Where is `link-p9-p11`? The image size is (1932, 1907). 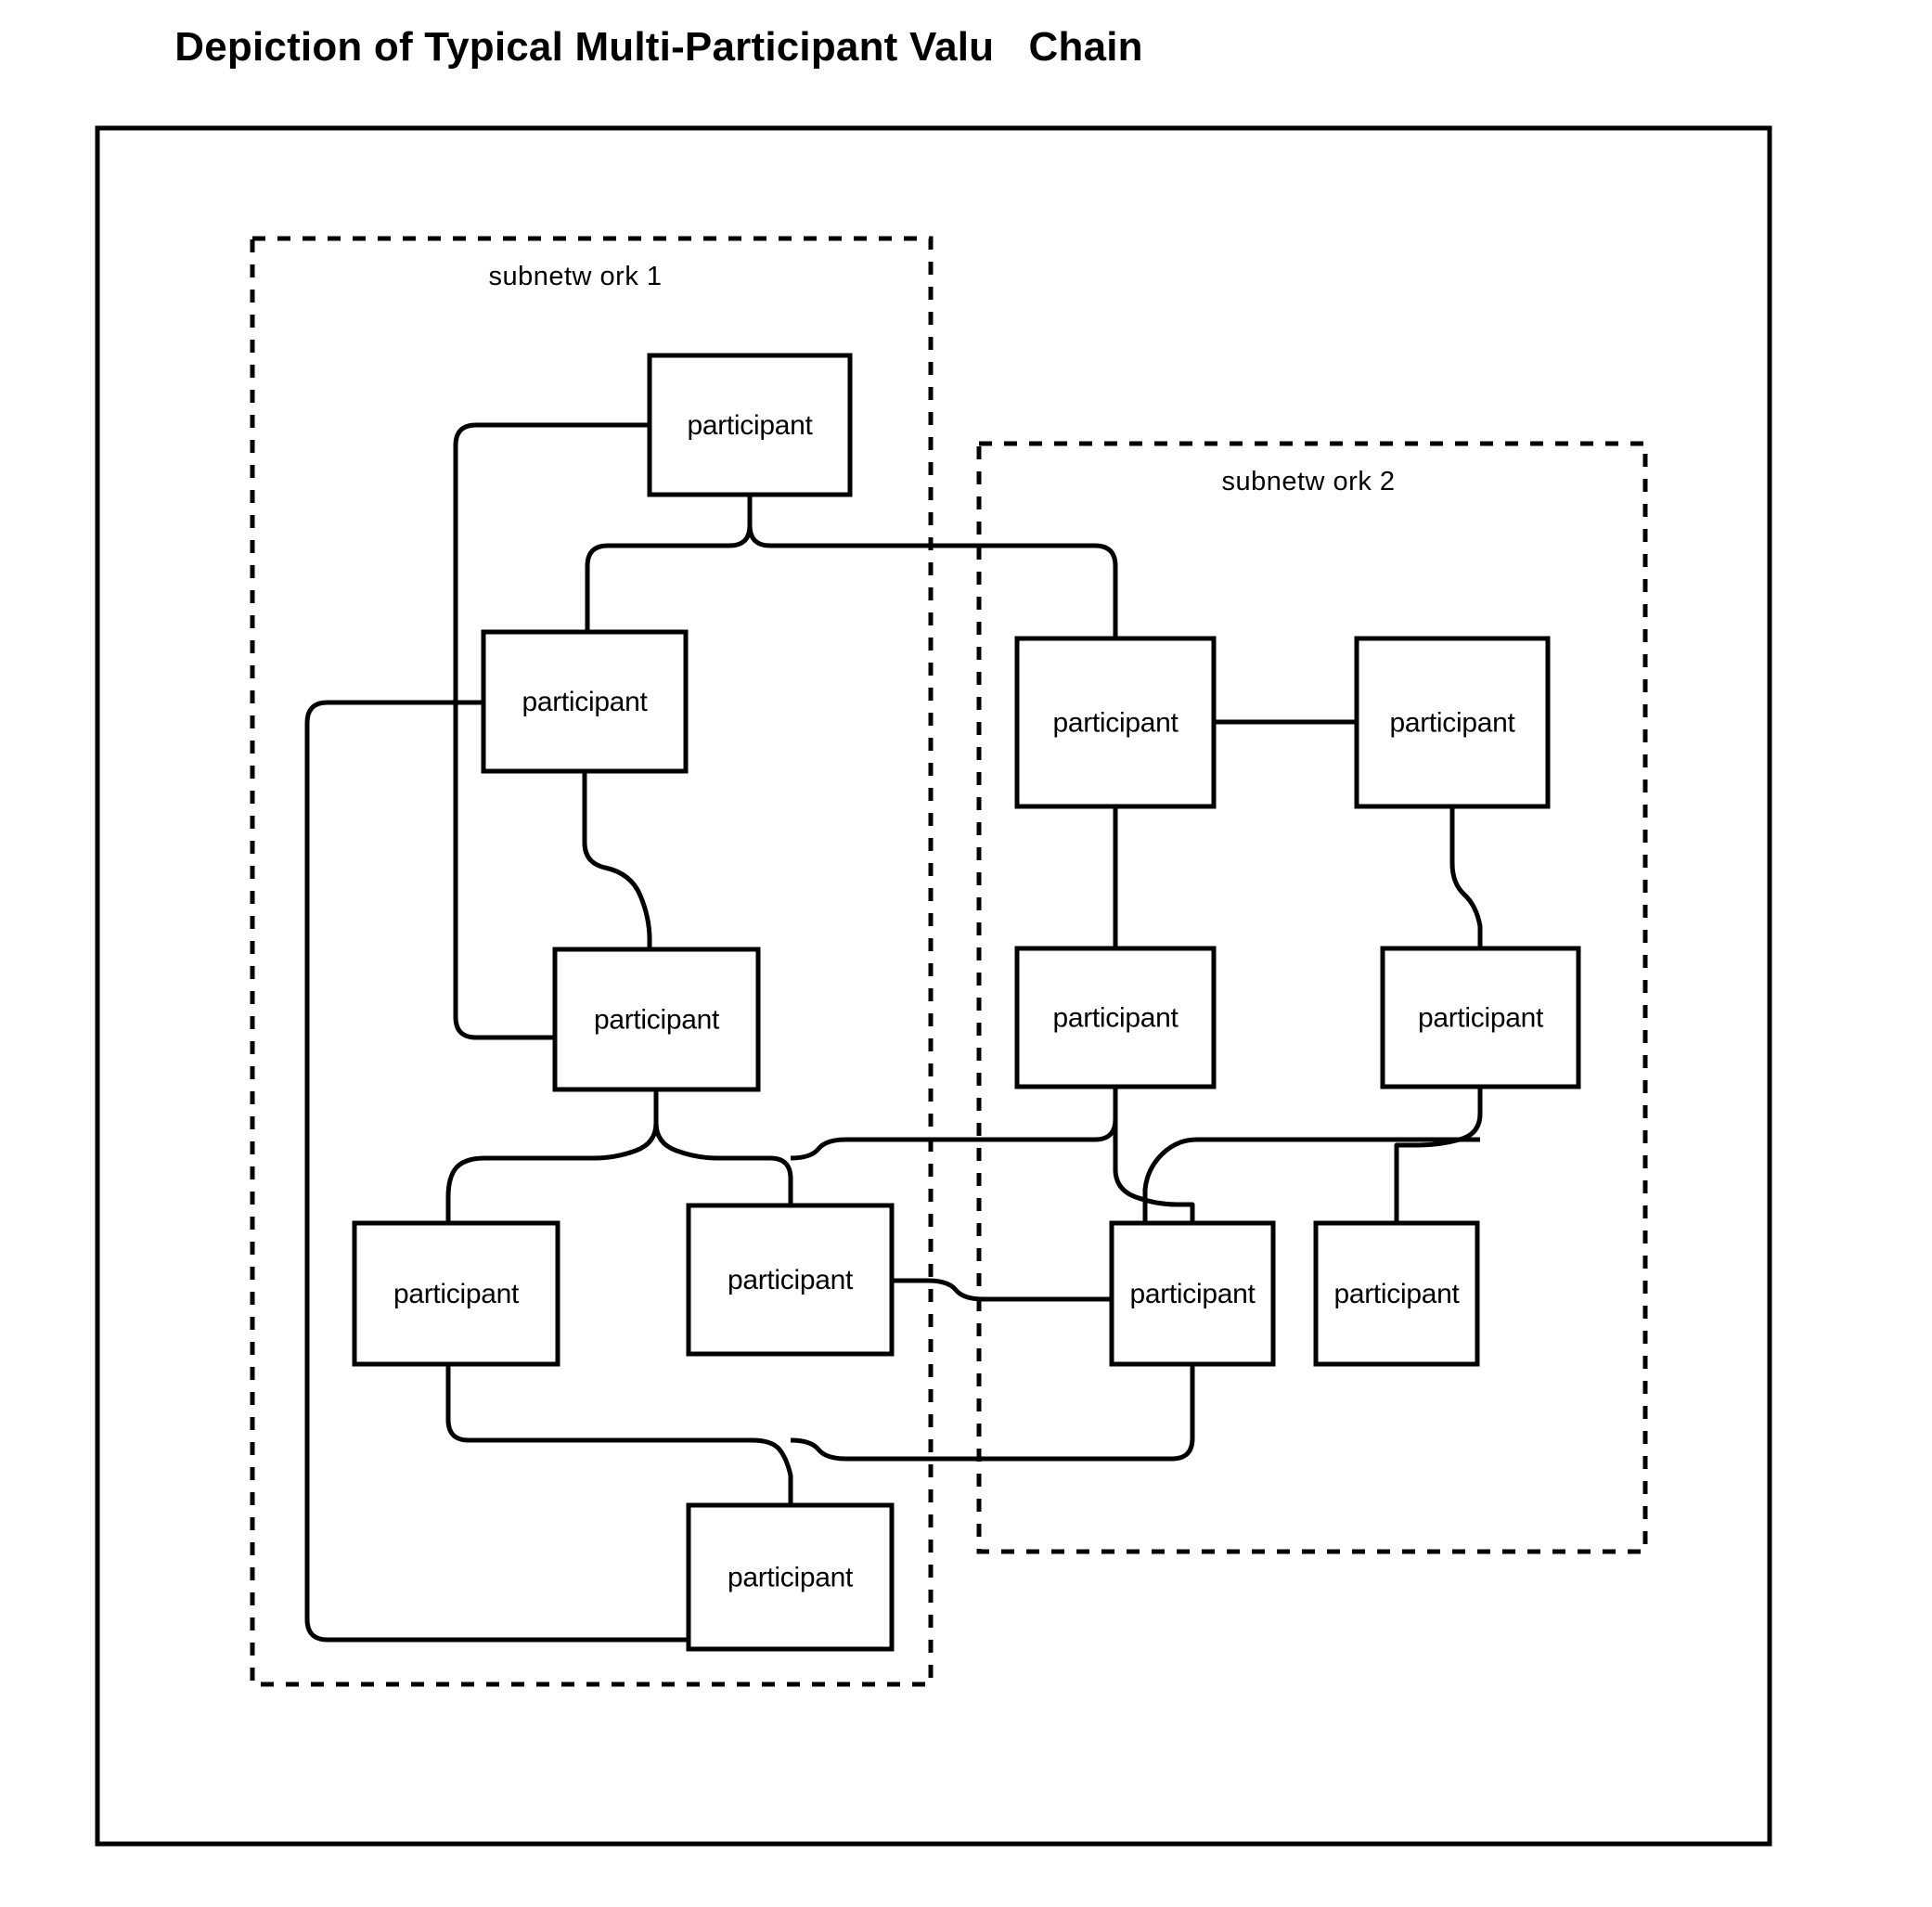
link-p9-p11 is located at coordinates (1154, 1155).